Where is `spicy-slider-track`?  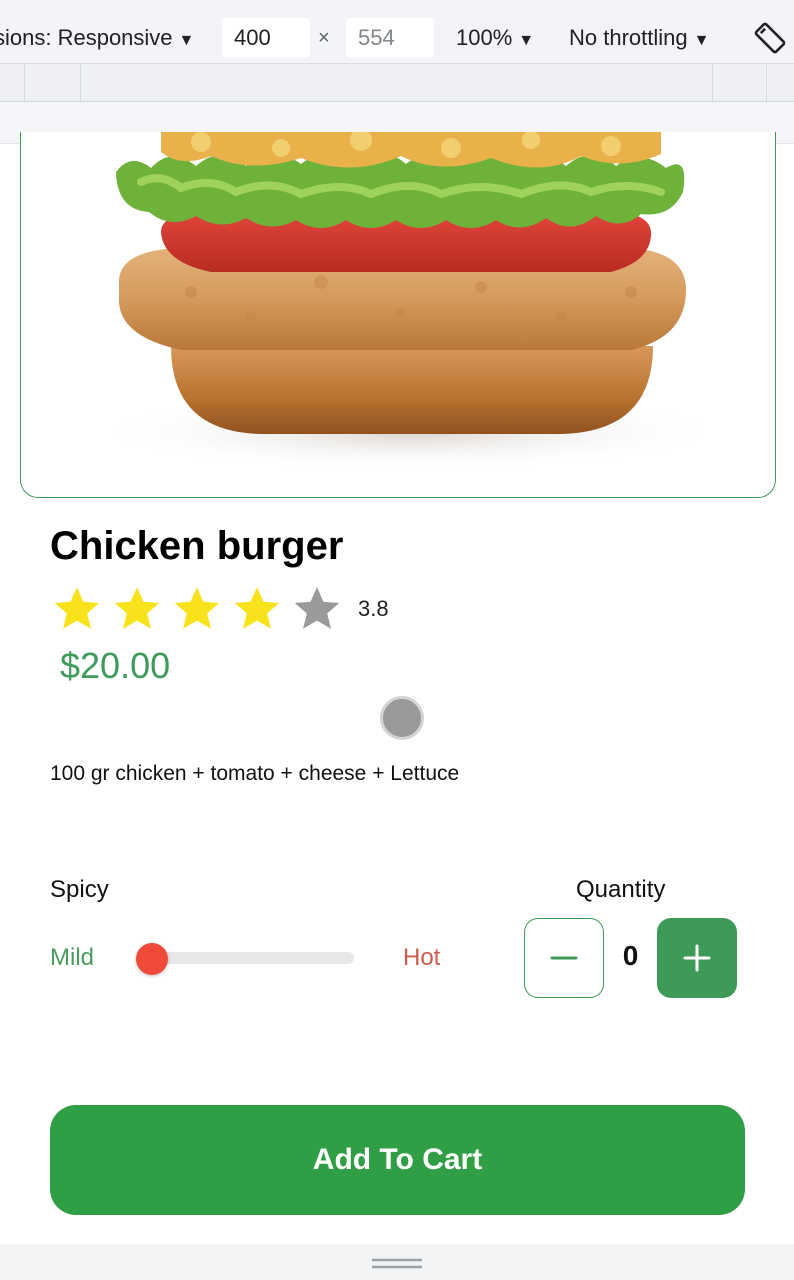 spicy-slider-track is located at coordinates (252, 958).